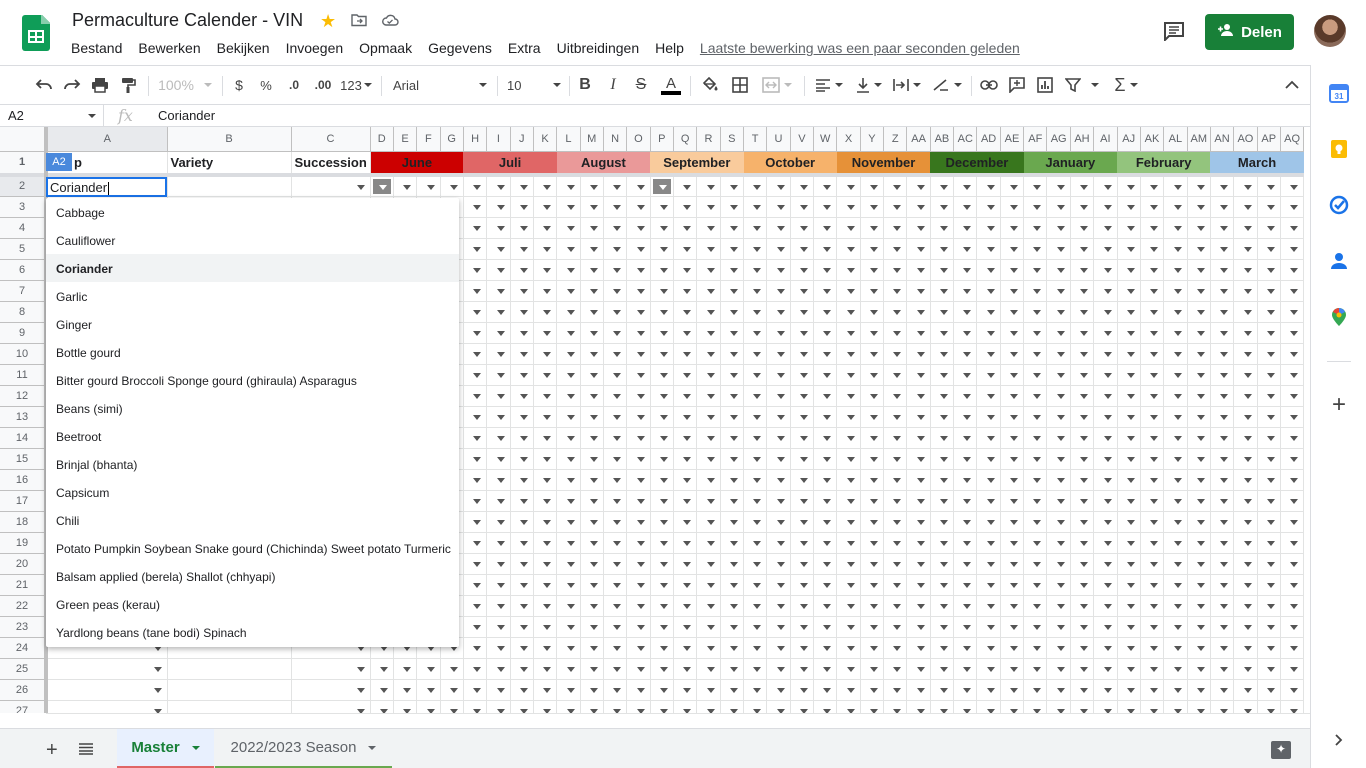  Describe the element at coordinates (615, 139) in the screenshot. I see `column-header: N` at that location.